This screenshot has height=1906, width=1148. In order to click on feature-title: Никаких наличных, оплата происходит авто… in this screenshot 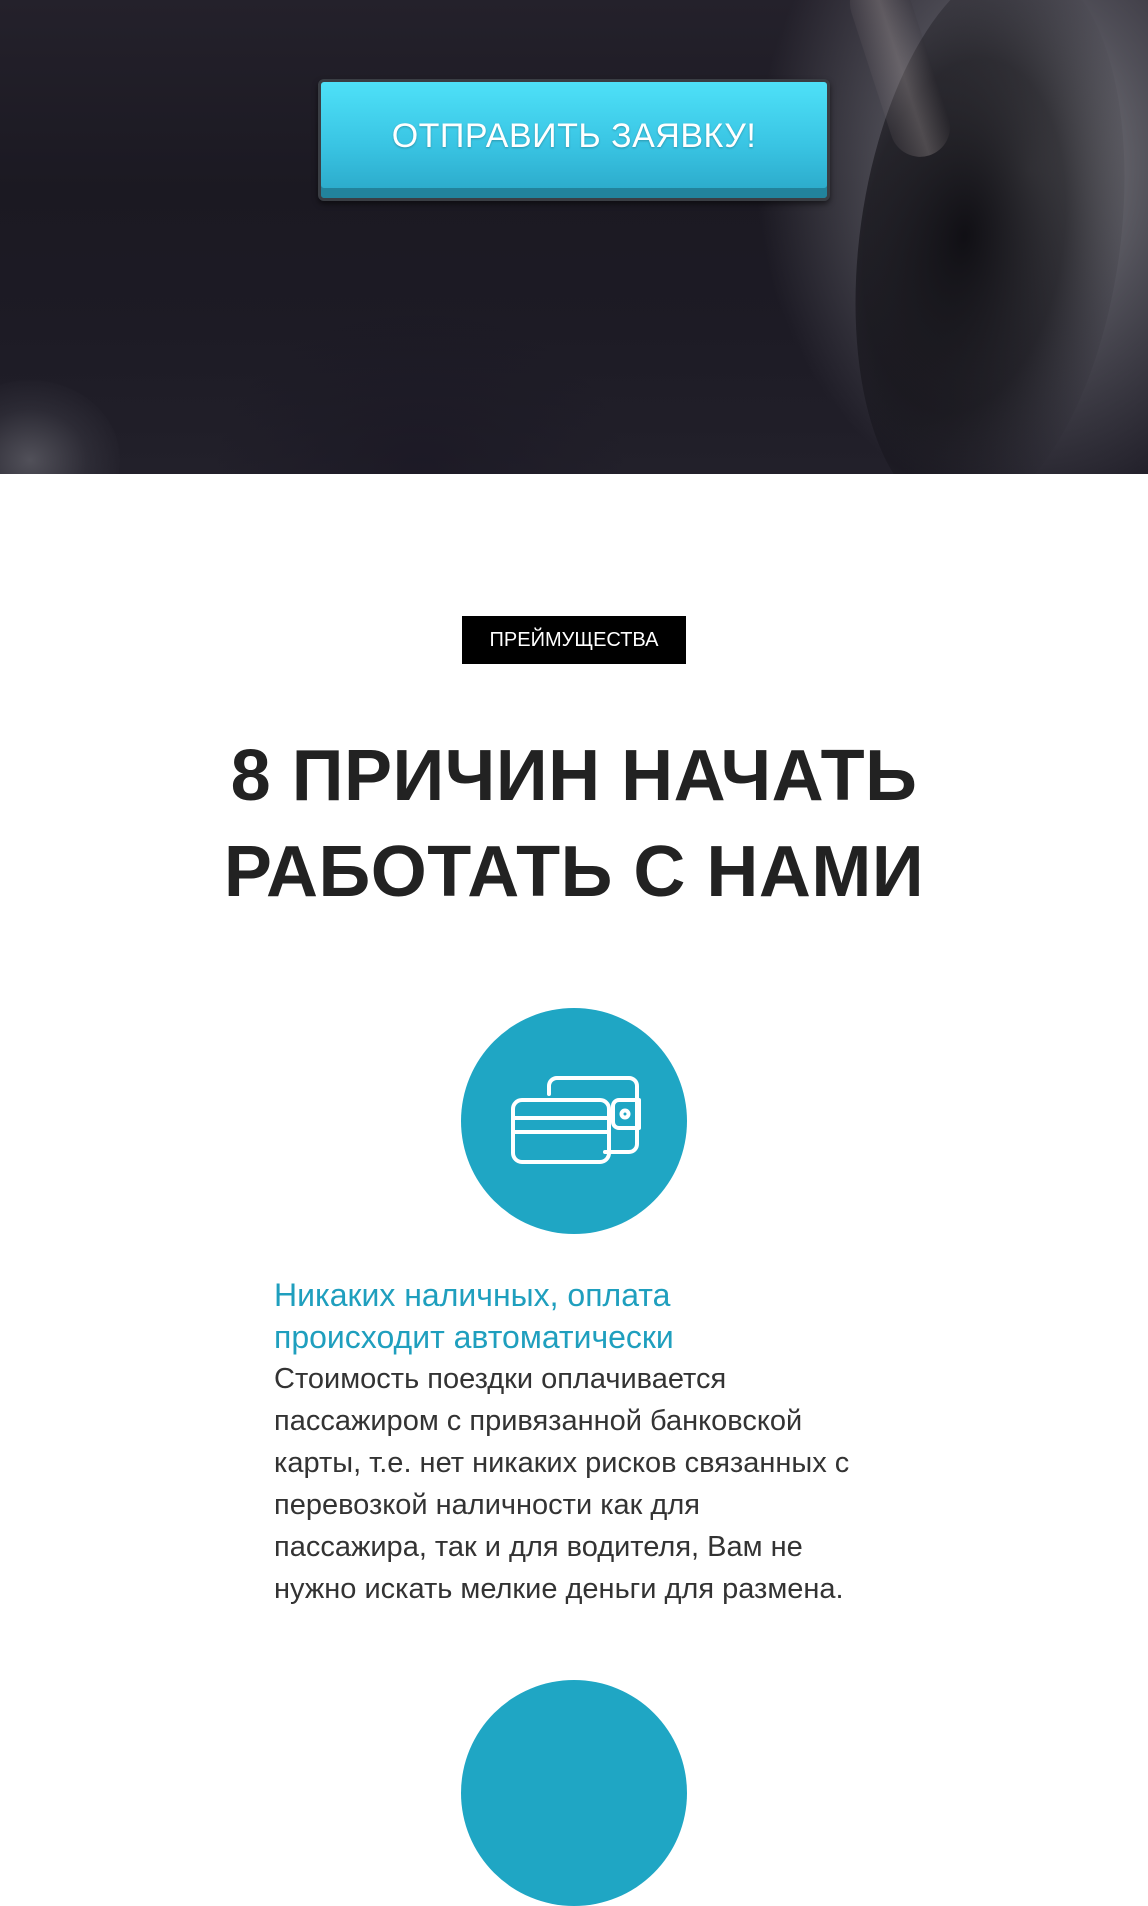, I will do `click(584, 1316)`.